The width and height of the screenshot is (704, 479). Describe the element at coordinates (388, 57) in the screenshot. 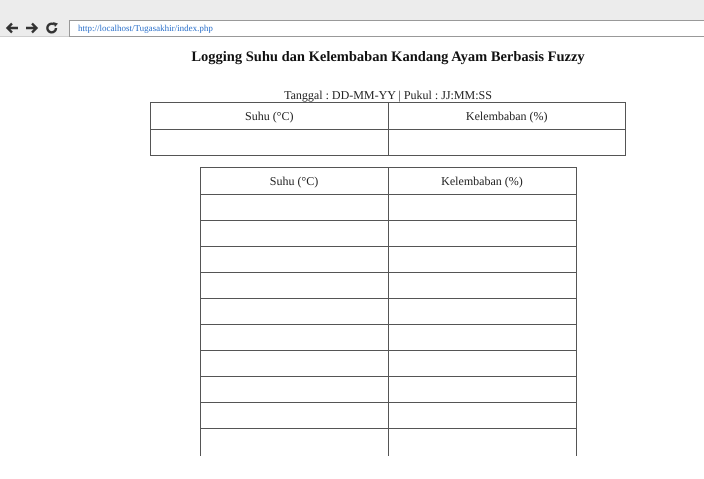

I see `page-title: Logging Suhu dan Kelembaban Kandang Ayam Berbasis Fuzzy` at that location.